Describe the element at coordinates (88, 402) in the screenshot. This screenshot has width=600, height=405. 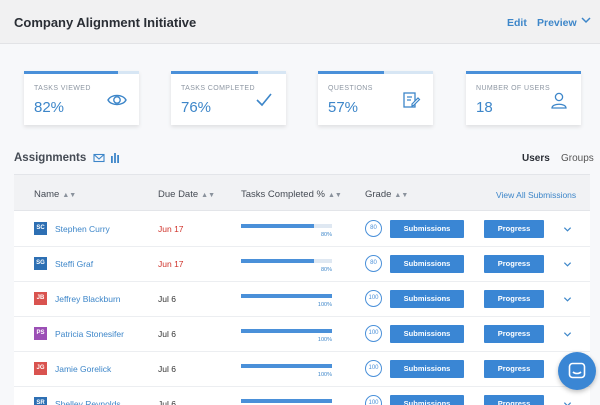
I see `user-name-link: Shelley Reynolds` at that location.